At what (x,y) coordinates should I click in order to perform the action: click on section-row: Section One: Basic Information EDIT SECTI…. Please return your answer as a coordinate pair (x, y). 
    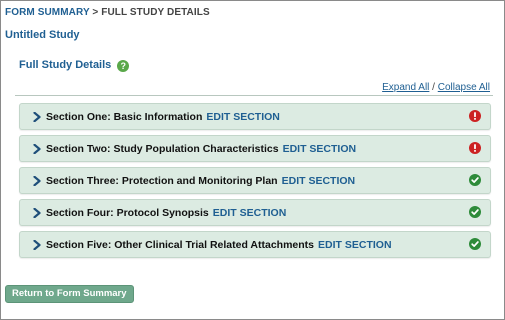
    Looking at the image, I should click on (255, 116).